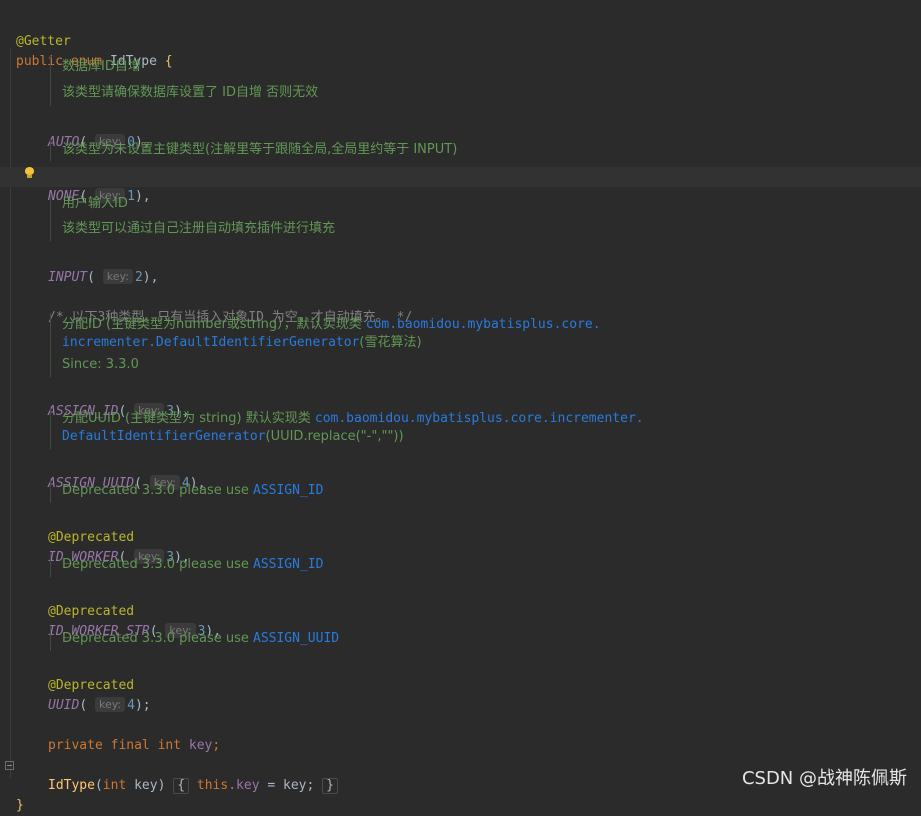  What do you see at coordinates (200, 745) in the screenshot?
I see `field-key: key` at bounding box center [200, 745].